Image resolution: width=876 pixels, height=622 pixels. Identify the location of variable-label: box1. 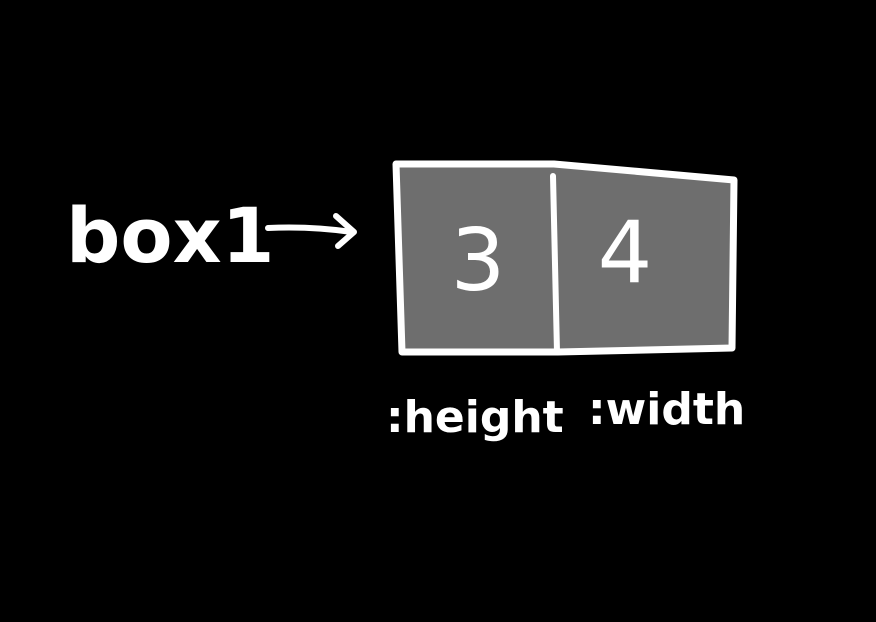
(170, 235).